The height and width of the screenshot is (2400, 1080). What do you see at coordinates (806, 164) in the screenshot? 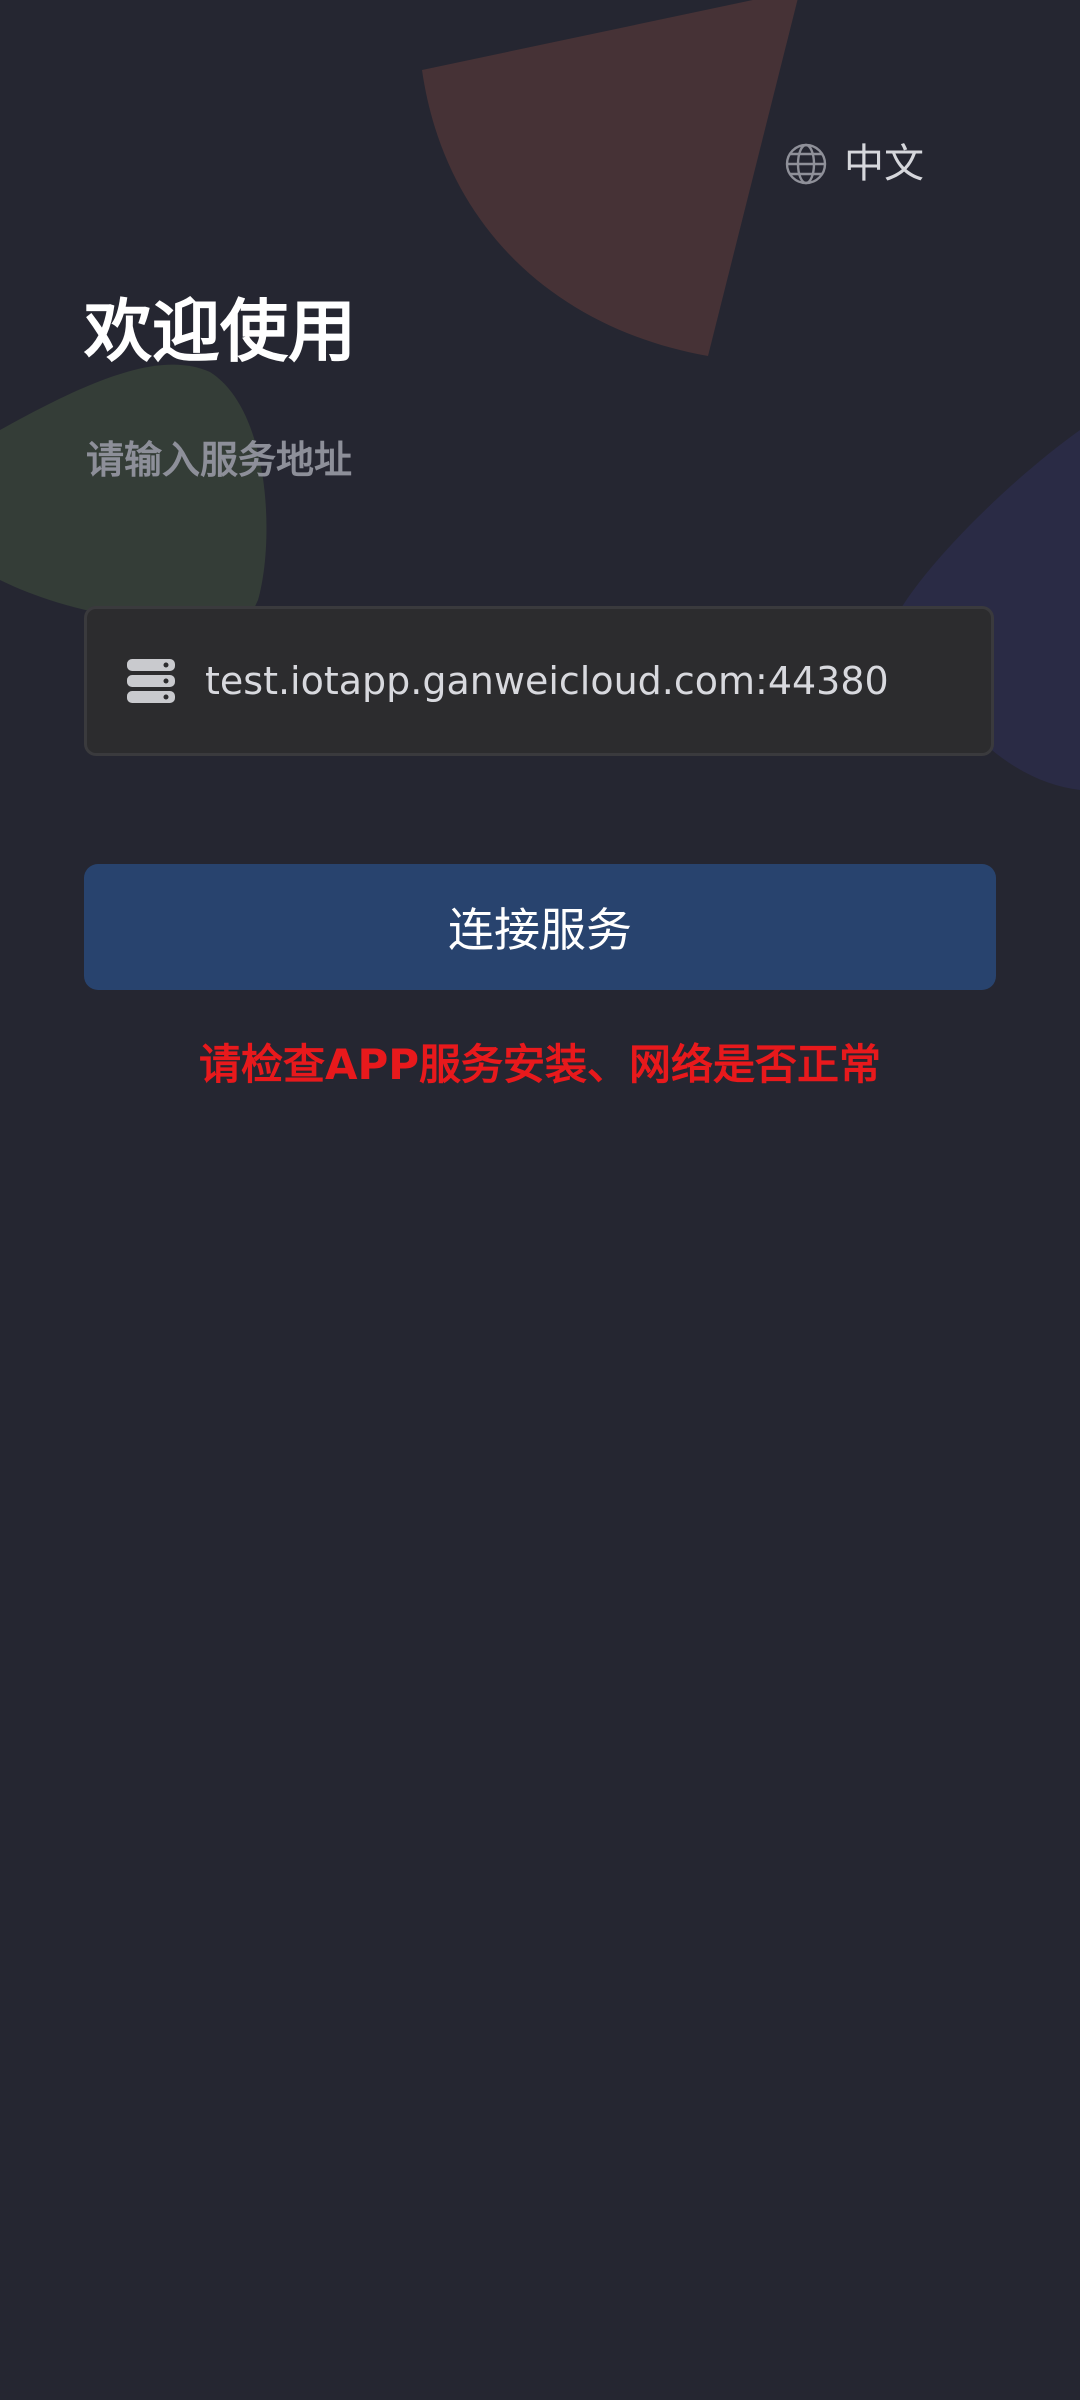
I see `globe-icon` at bounding box center [806, 164].